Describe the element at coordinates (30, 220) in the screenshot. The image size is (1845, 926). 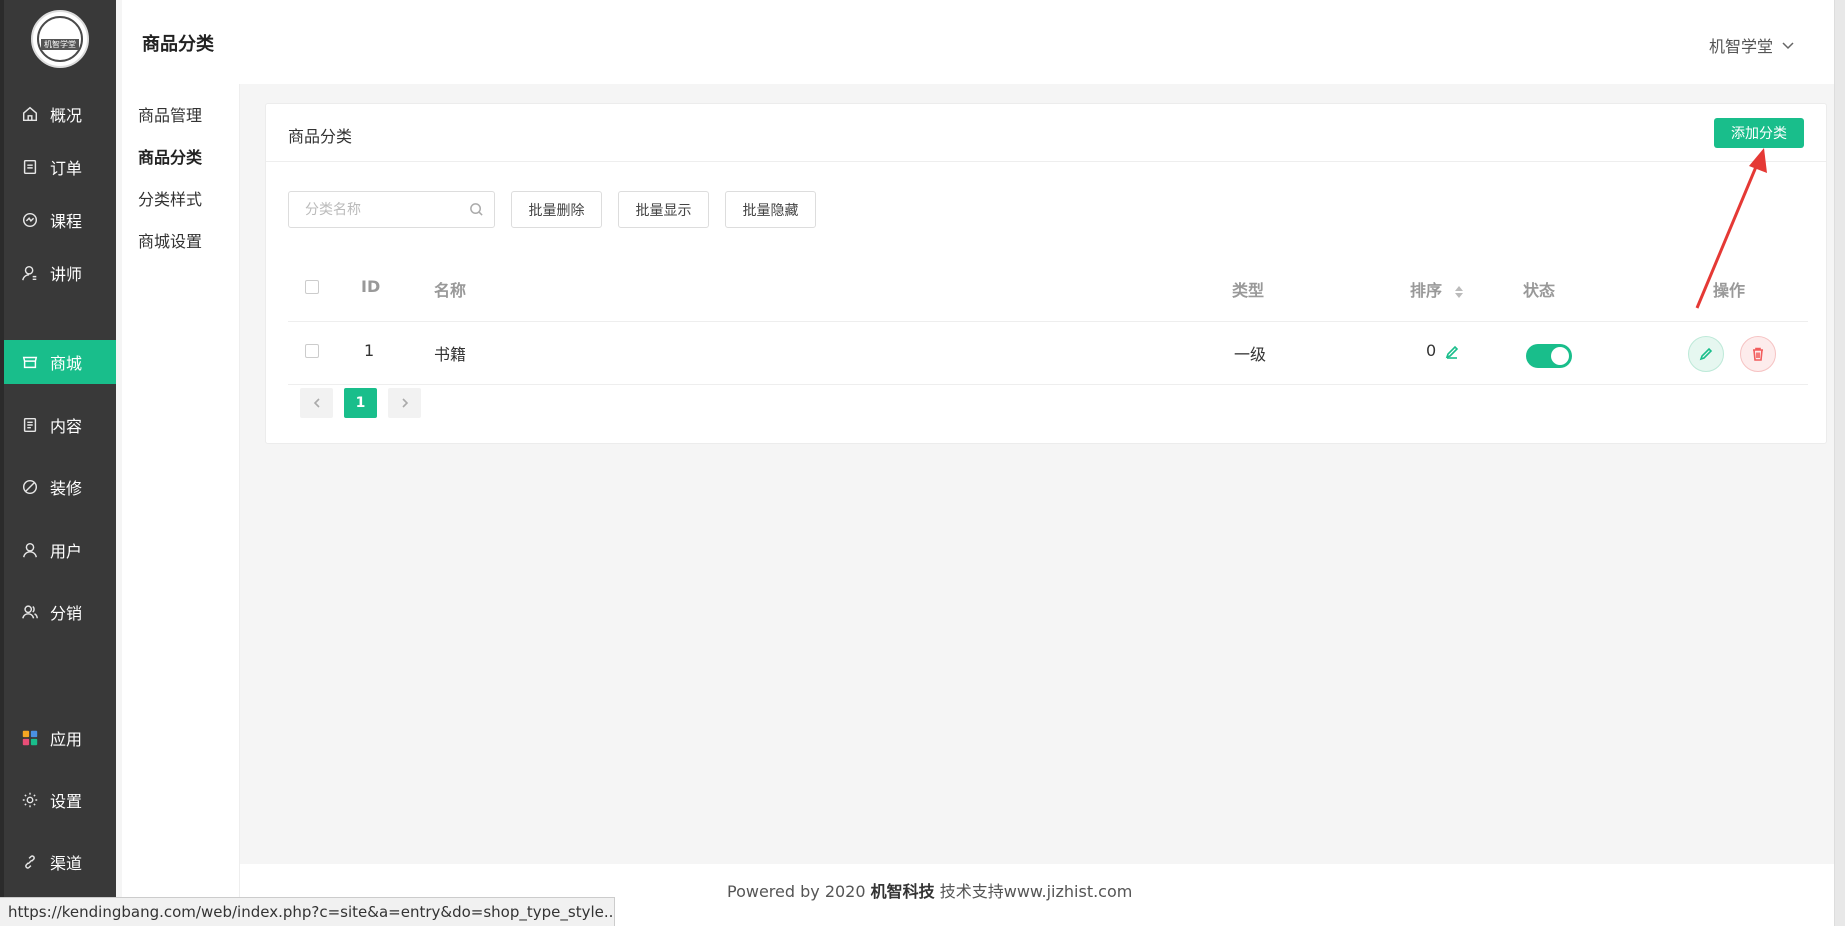
I see `course-icon` at that location.